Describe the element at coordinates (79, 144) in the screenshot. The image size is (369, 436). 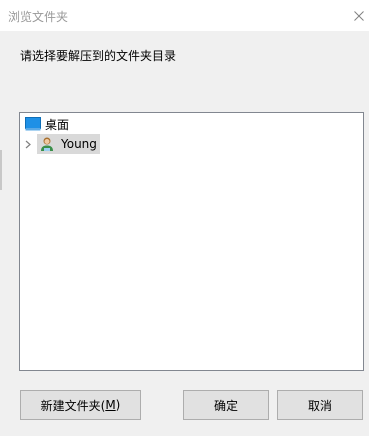
I see `tree-item-label: Young` at that location.